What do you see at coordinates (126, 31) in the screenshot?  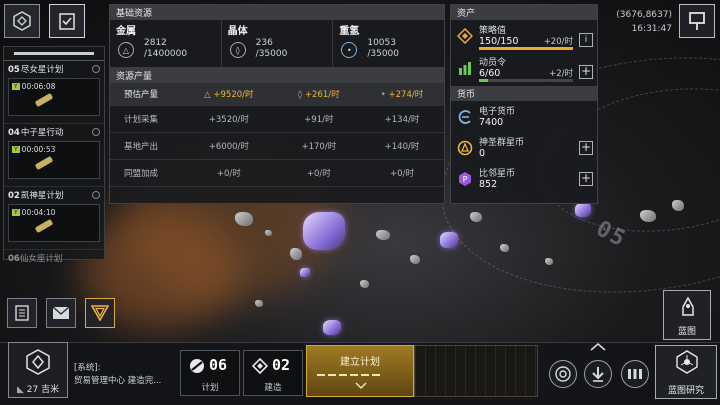 I see `metal-name: 金属` at bounding box center [126, 31].